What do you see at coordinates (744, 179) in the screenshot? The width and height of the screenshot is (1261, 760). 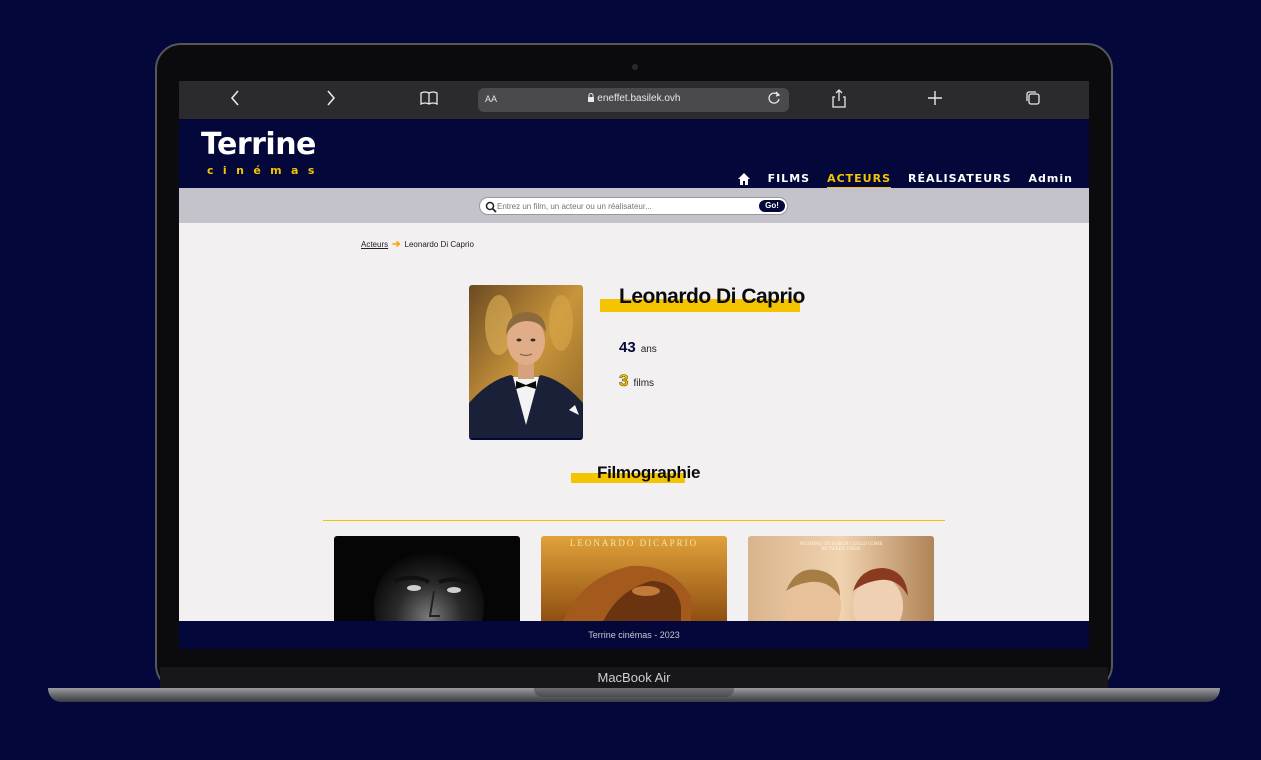 I see `home-icon` at bounding box center [744, 179].